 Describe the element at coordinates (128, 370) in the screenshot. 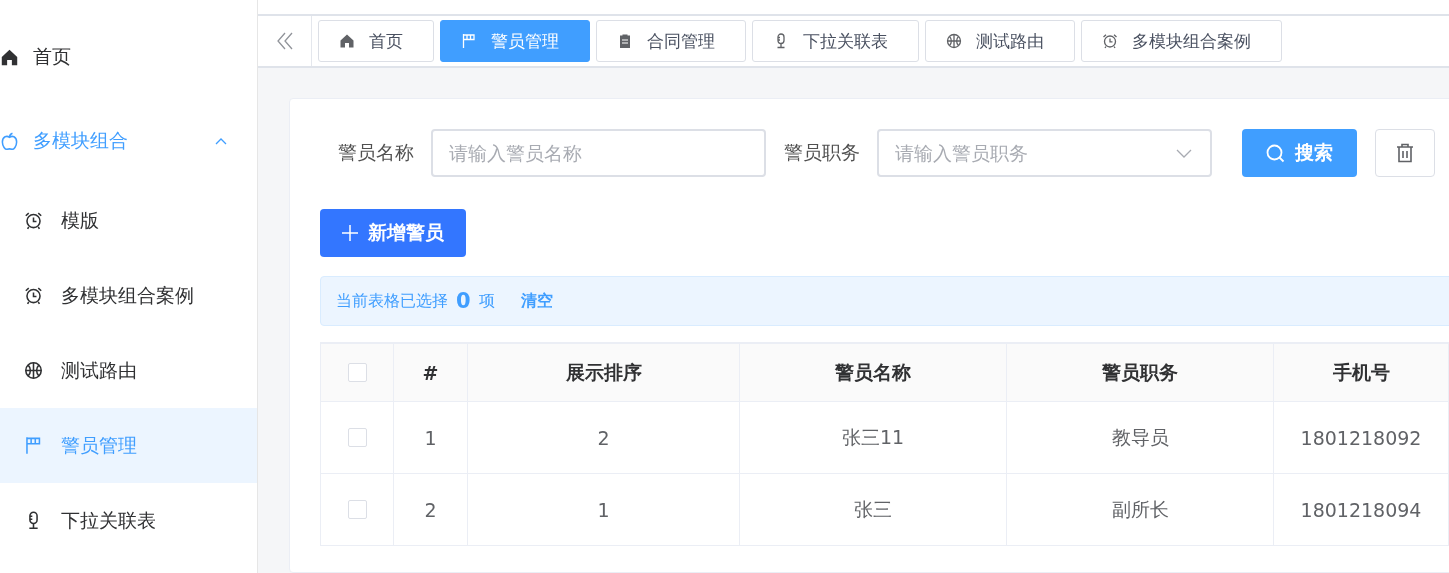

I see `sidebar-item: 测试路由` at that location.